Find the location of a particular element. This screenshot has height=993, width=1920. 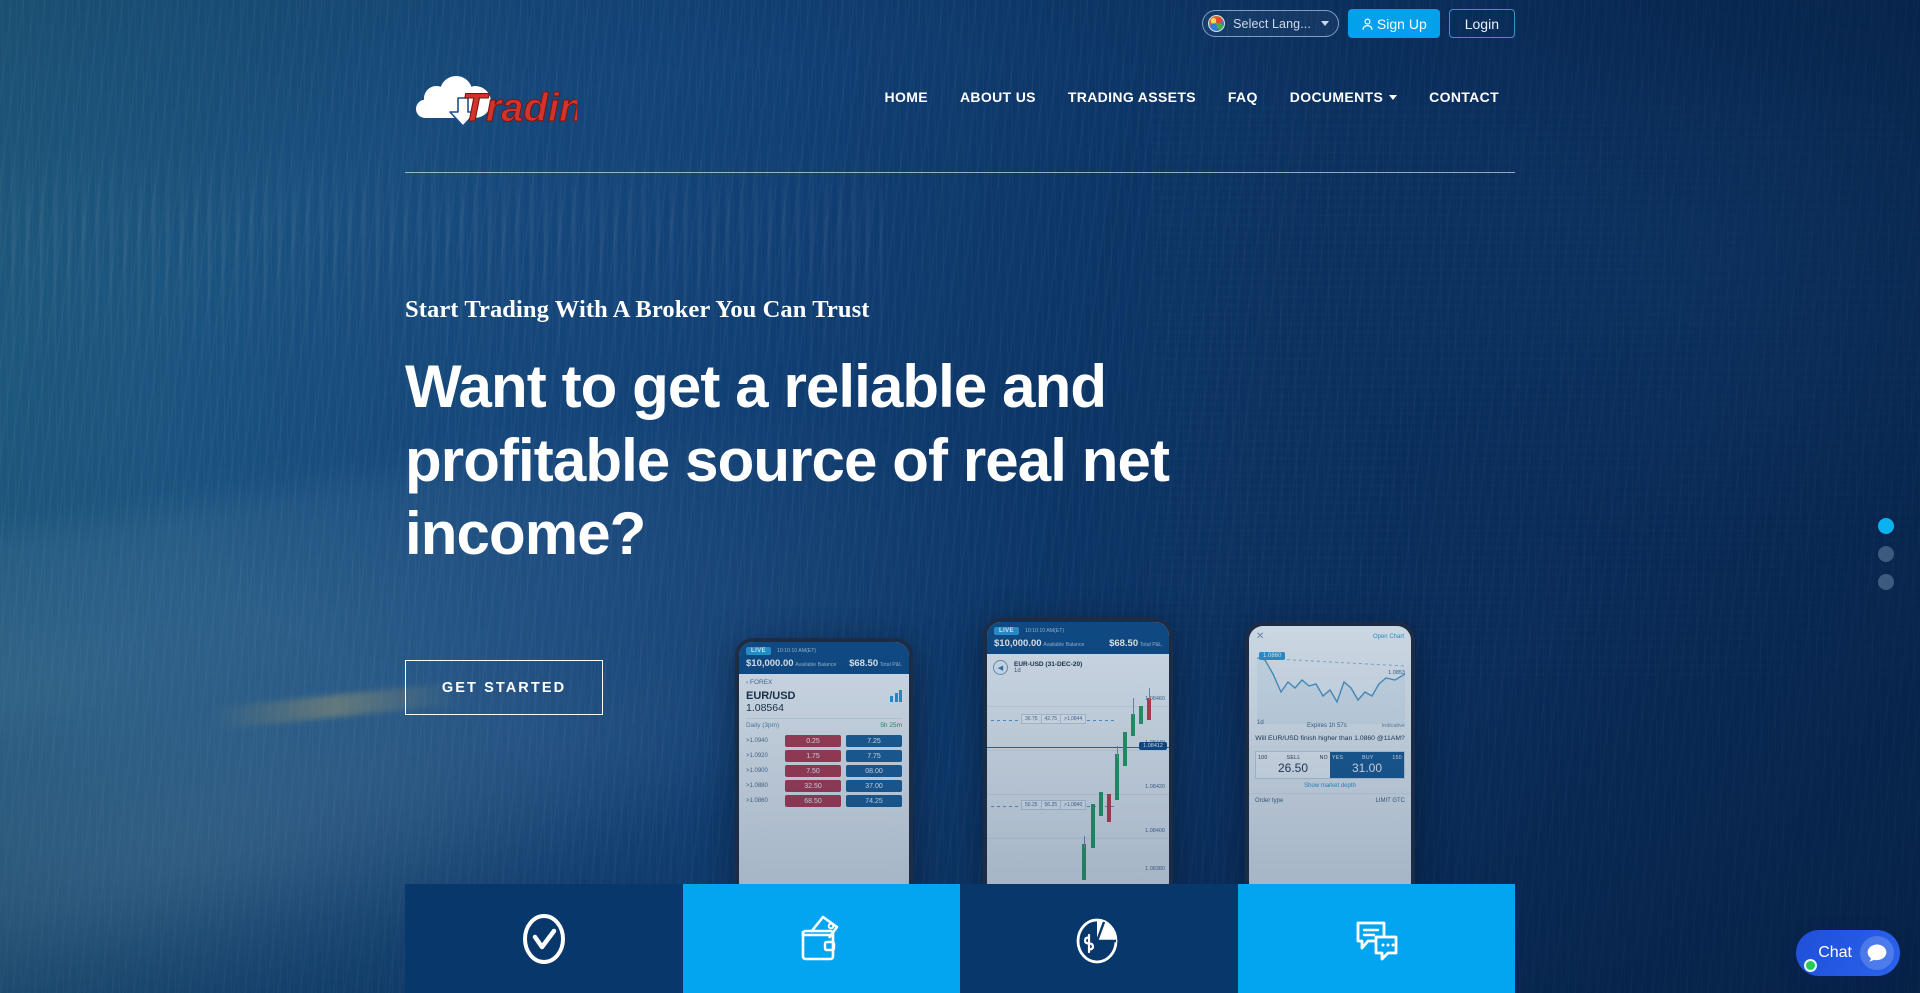

chart-axis-label: 1.08400 is located at coordinates (1155, 831).